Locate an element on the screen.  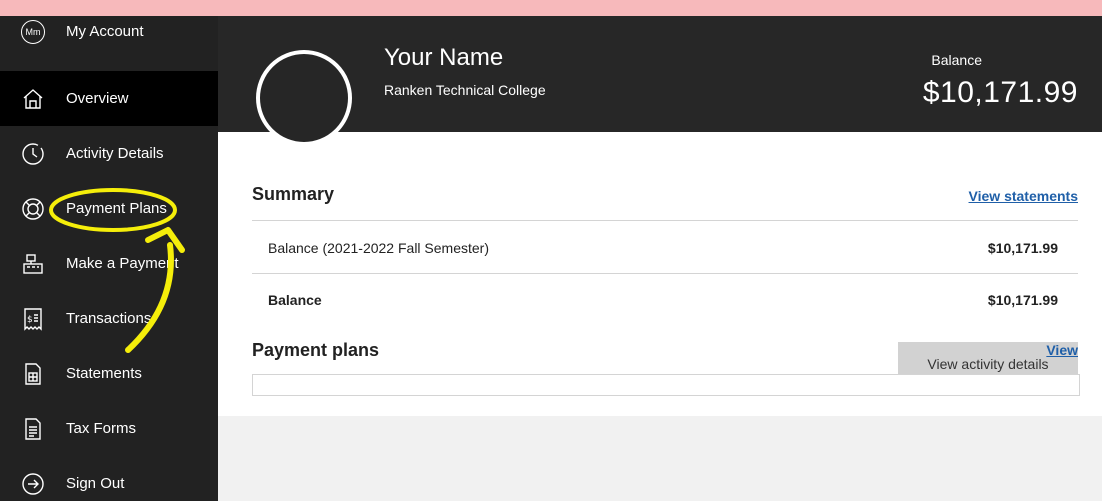
sidebar-item-payment-plans: Payment Plans is located at coordinates (109, 208).